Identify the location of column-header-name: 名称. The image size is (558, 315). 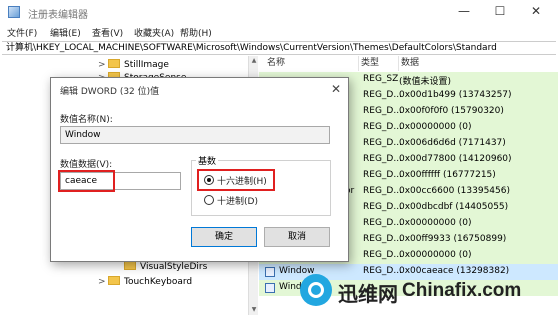
(309, 63).